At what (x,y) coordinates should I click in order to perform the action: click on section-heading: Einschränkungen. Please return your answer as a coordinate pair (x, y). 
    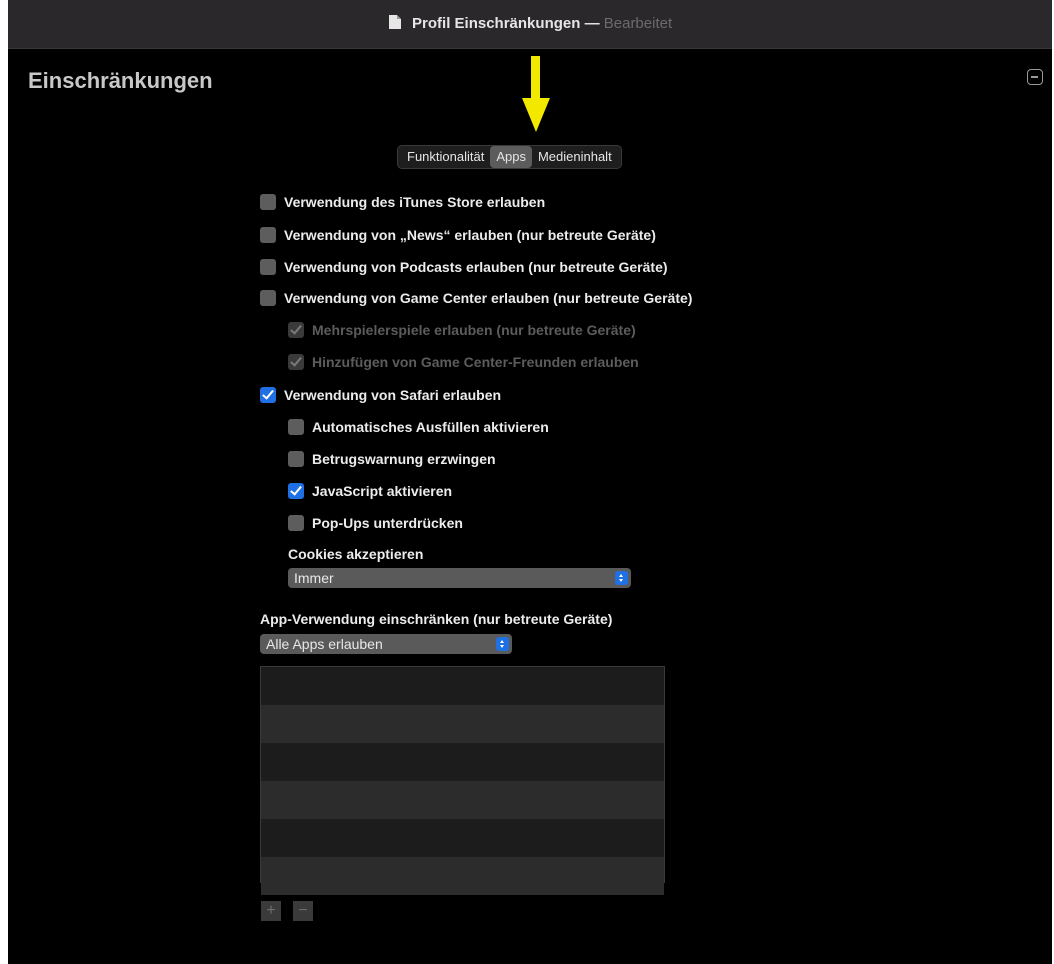
    Looking at the image, I should click on (120, 80).